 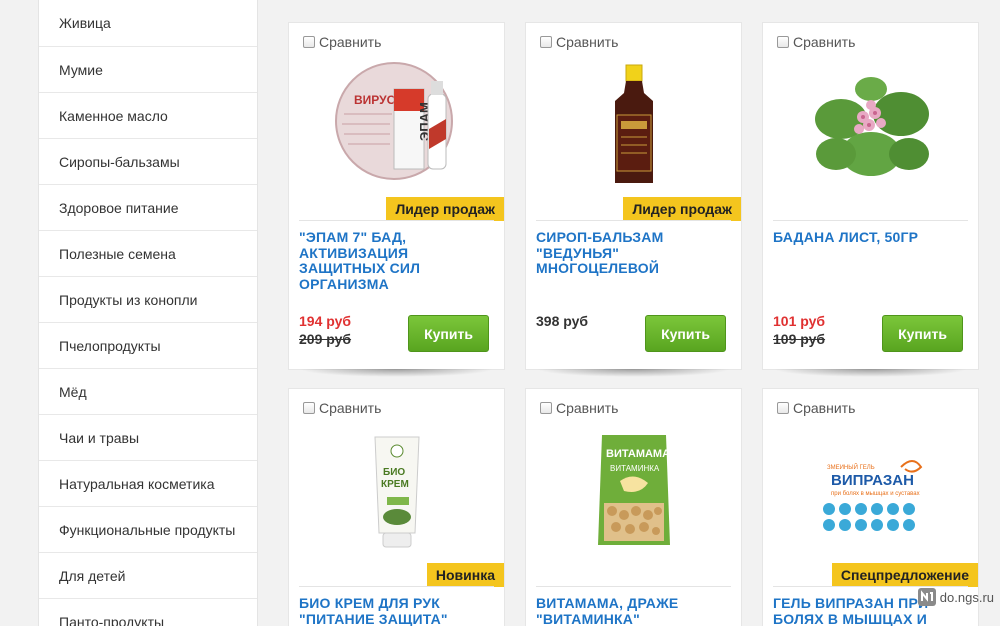 What do you see at coordinates (92, 575) in the screenshot?
I see `sidebar-item-label: Для детей` at bounding box center [92, 575].